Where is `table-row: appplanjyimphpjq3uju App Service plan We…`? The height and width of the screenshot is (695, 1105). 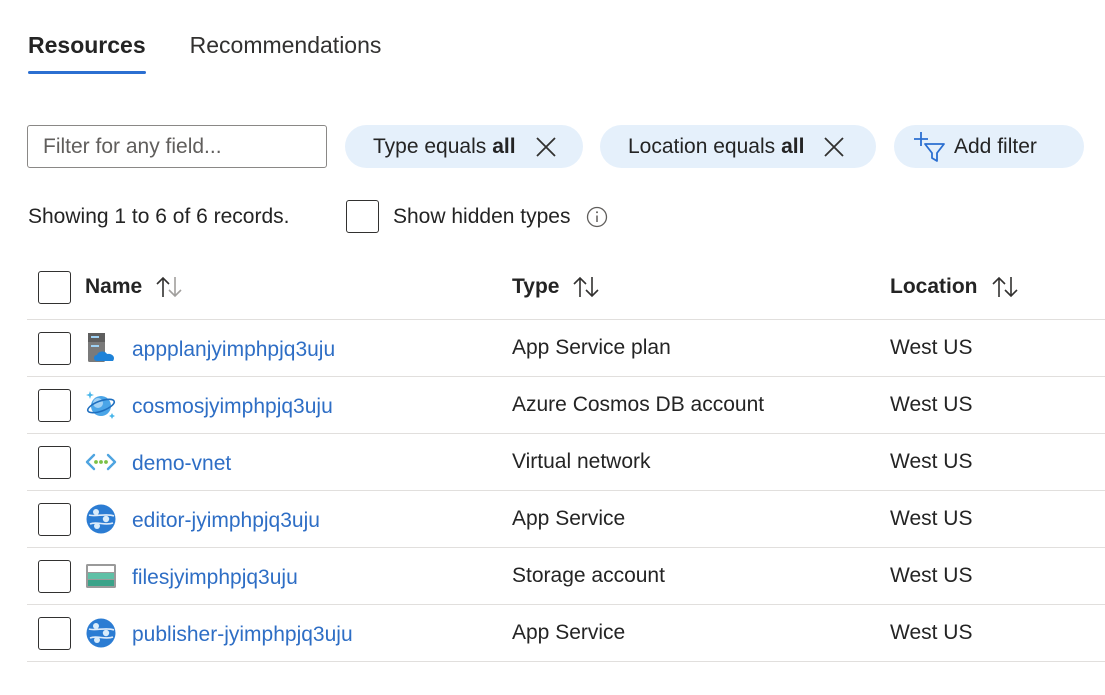
table-row: appplanjyimphpjq3uju App Service plan We… is located at coordinates (566, 348).